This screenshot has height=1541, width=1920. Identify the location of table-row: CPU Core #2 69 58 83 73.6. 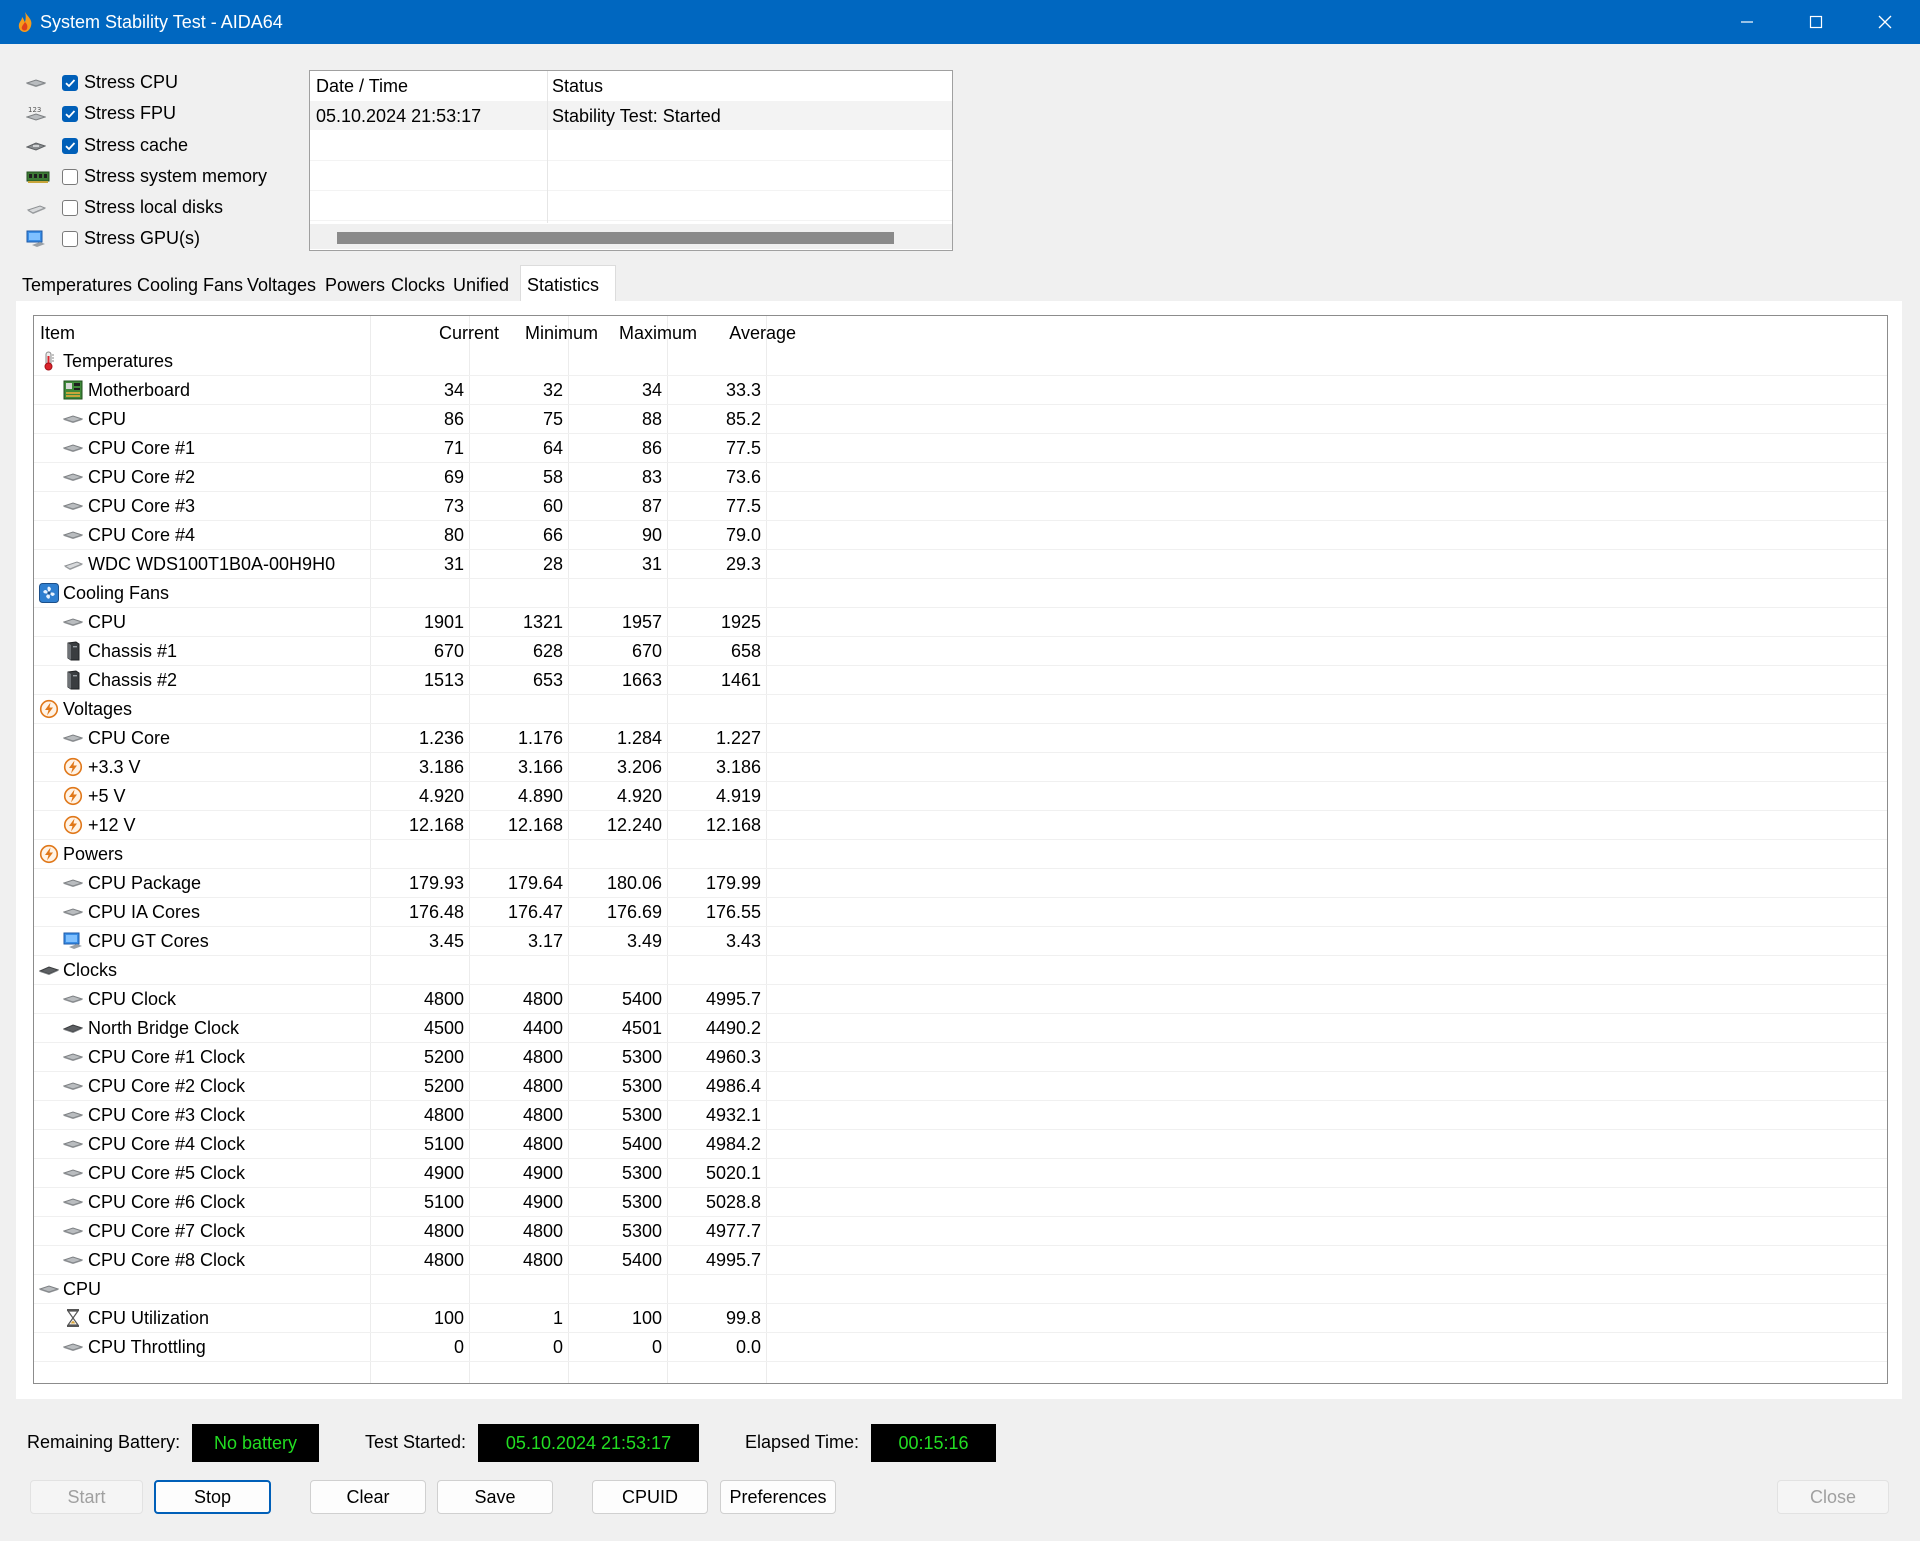
(960, 477).